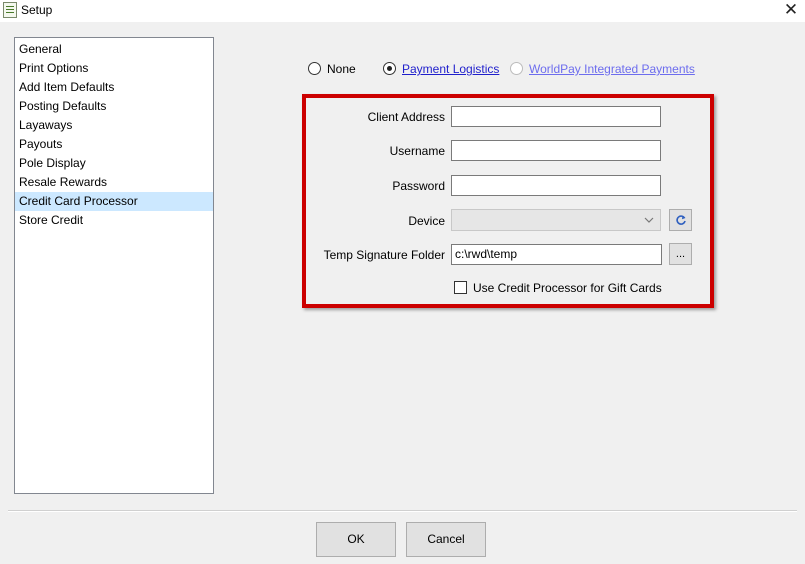  I want to click on gift-cards-checkbox-label: Use Credit Processor for Gift Cards, so click(567, 288).